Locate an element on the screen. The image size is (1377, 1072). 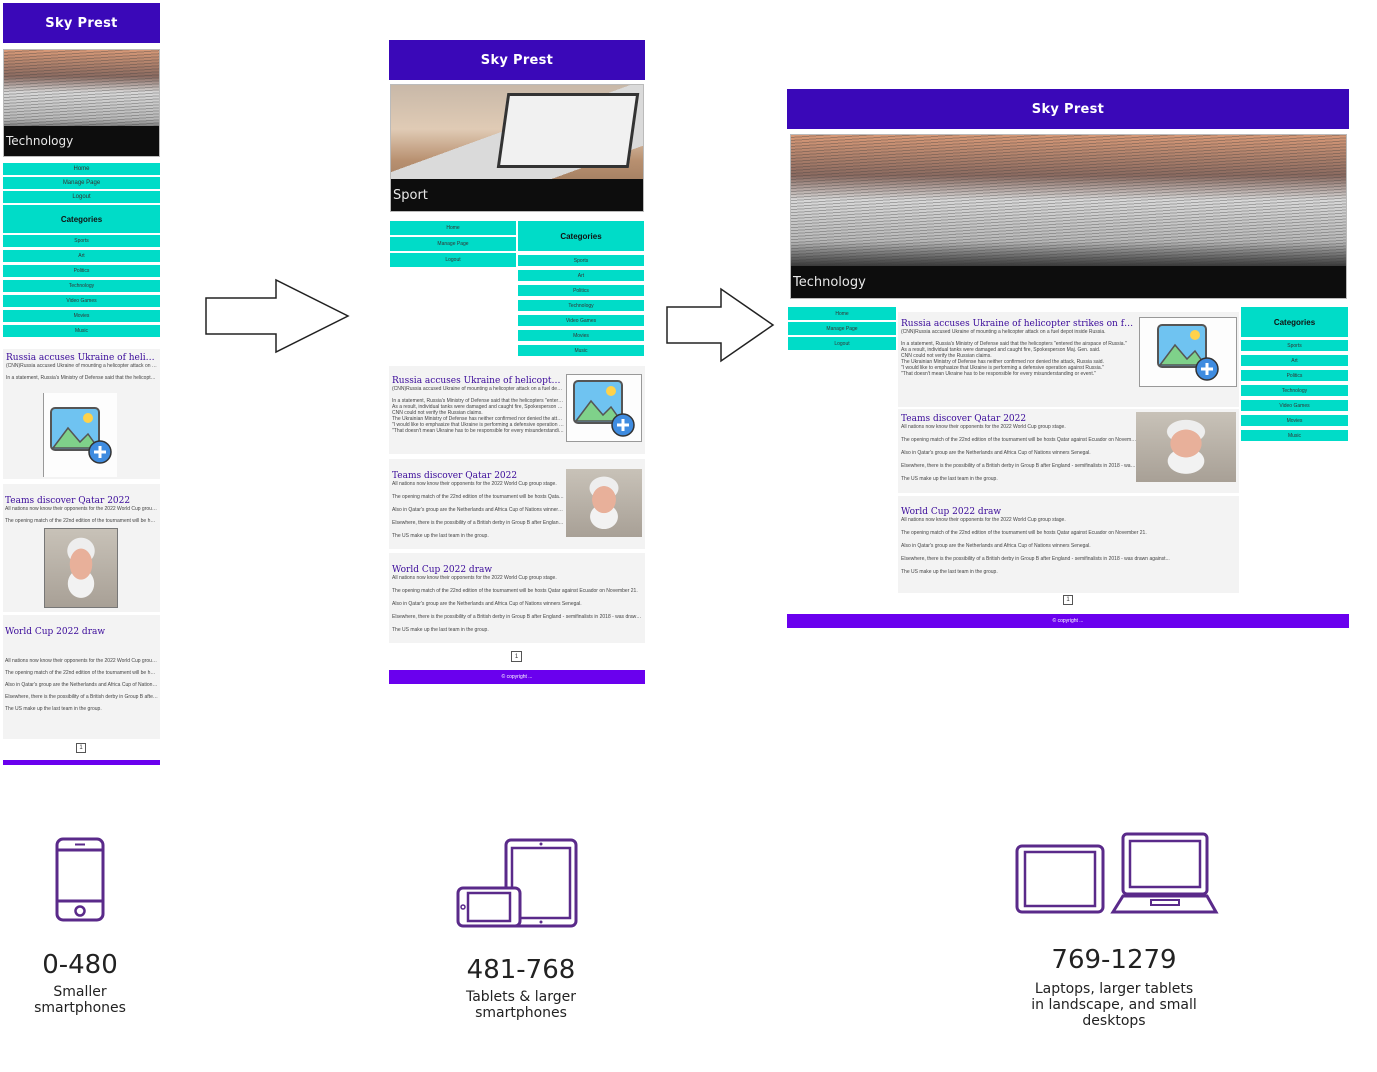
pagination-label: 1 is located at coordinates (1068, 600).